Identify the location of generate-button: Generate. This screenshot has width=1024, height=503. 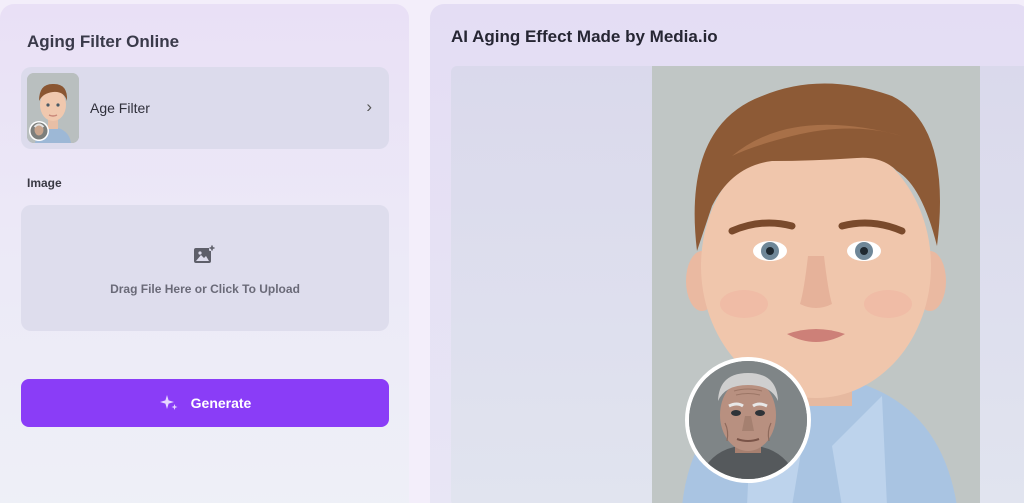
(205, 403).